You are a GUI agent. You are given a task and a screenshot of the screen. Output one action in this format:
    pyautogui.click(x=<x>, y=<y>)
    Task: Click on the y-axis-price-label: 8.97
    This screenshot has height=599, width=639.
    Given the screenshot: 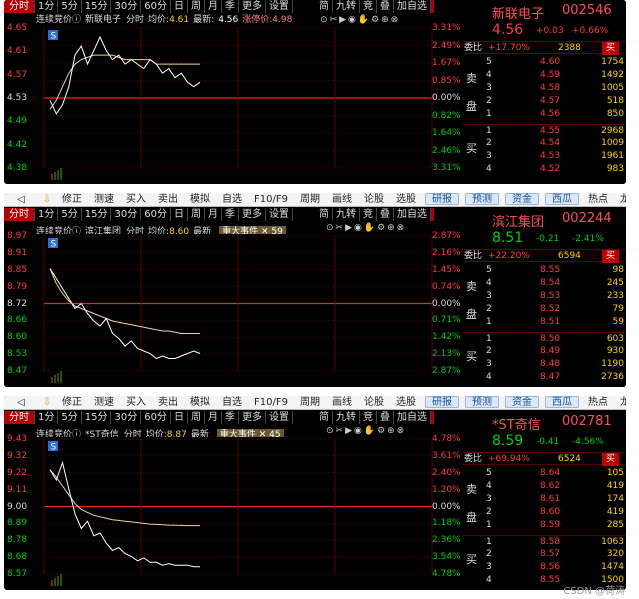 What is the action you would take?
    pyautogui.click(x=17, y=236)
    